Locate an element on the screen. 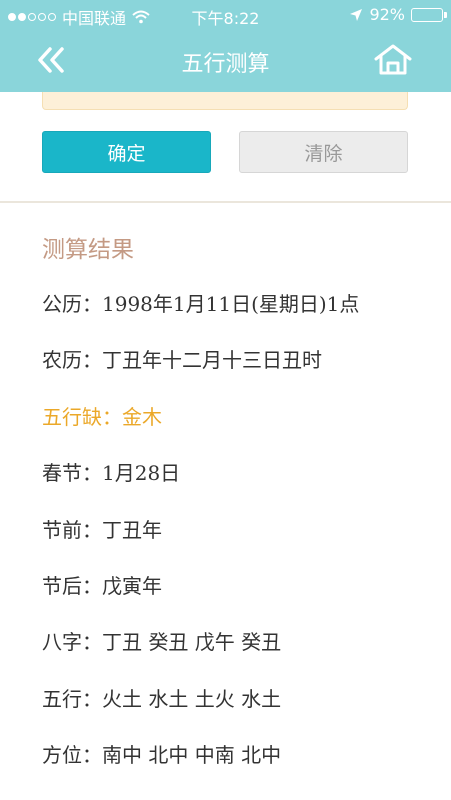  row-label: 春节： is located at coordinates (72, 473).